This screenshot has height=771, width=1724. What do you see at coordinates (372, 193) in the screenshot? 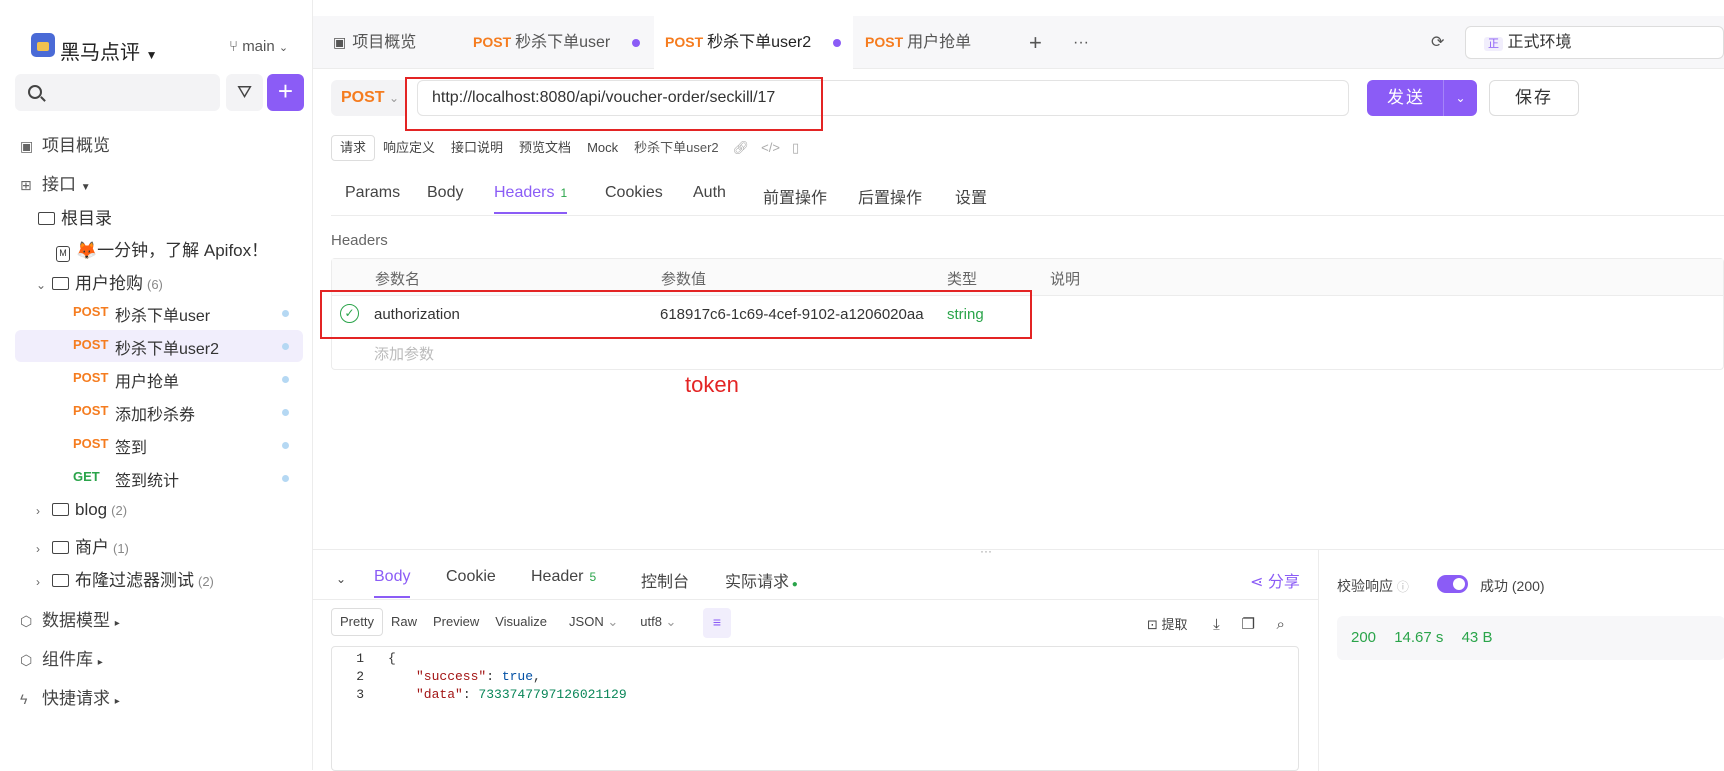
I see `tab-params: Params` at bounding box center [372, 193].